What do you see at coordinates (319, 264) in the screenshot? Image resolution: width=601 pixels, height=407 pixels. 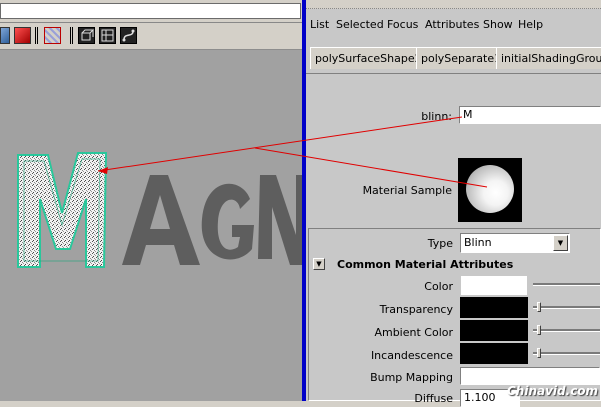 I see `collapse-triangle-icon: ▼` at bounding box center [319, 264].